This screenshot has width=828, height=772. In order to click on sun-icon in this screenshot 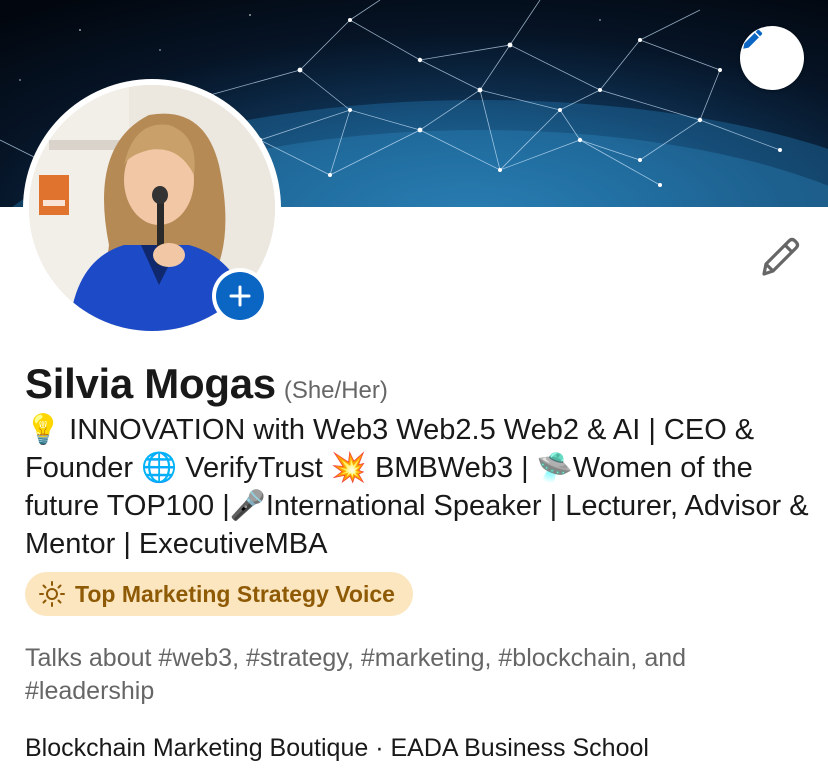, I will do `click(52, 594)`.